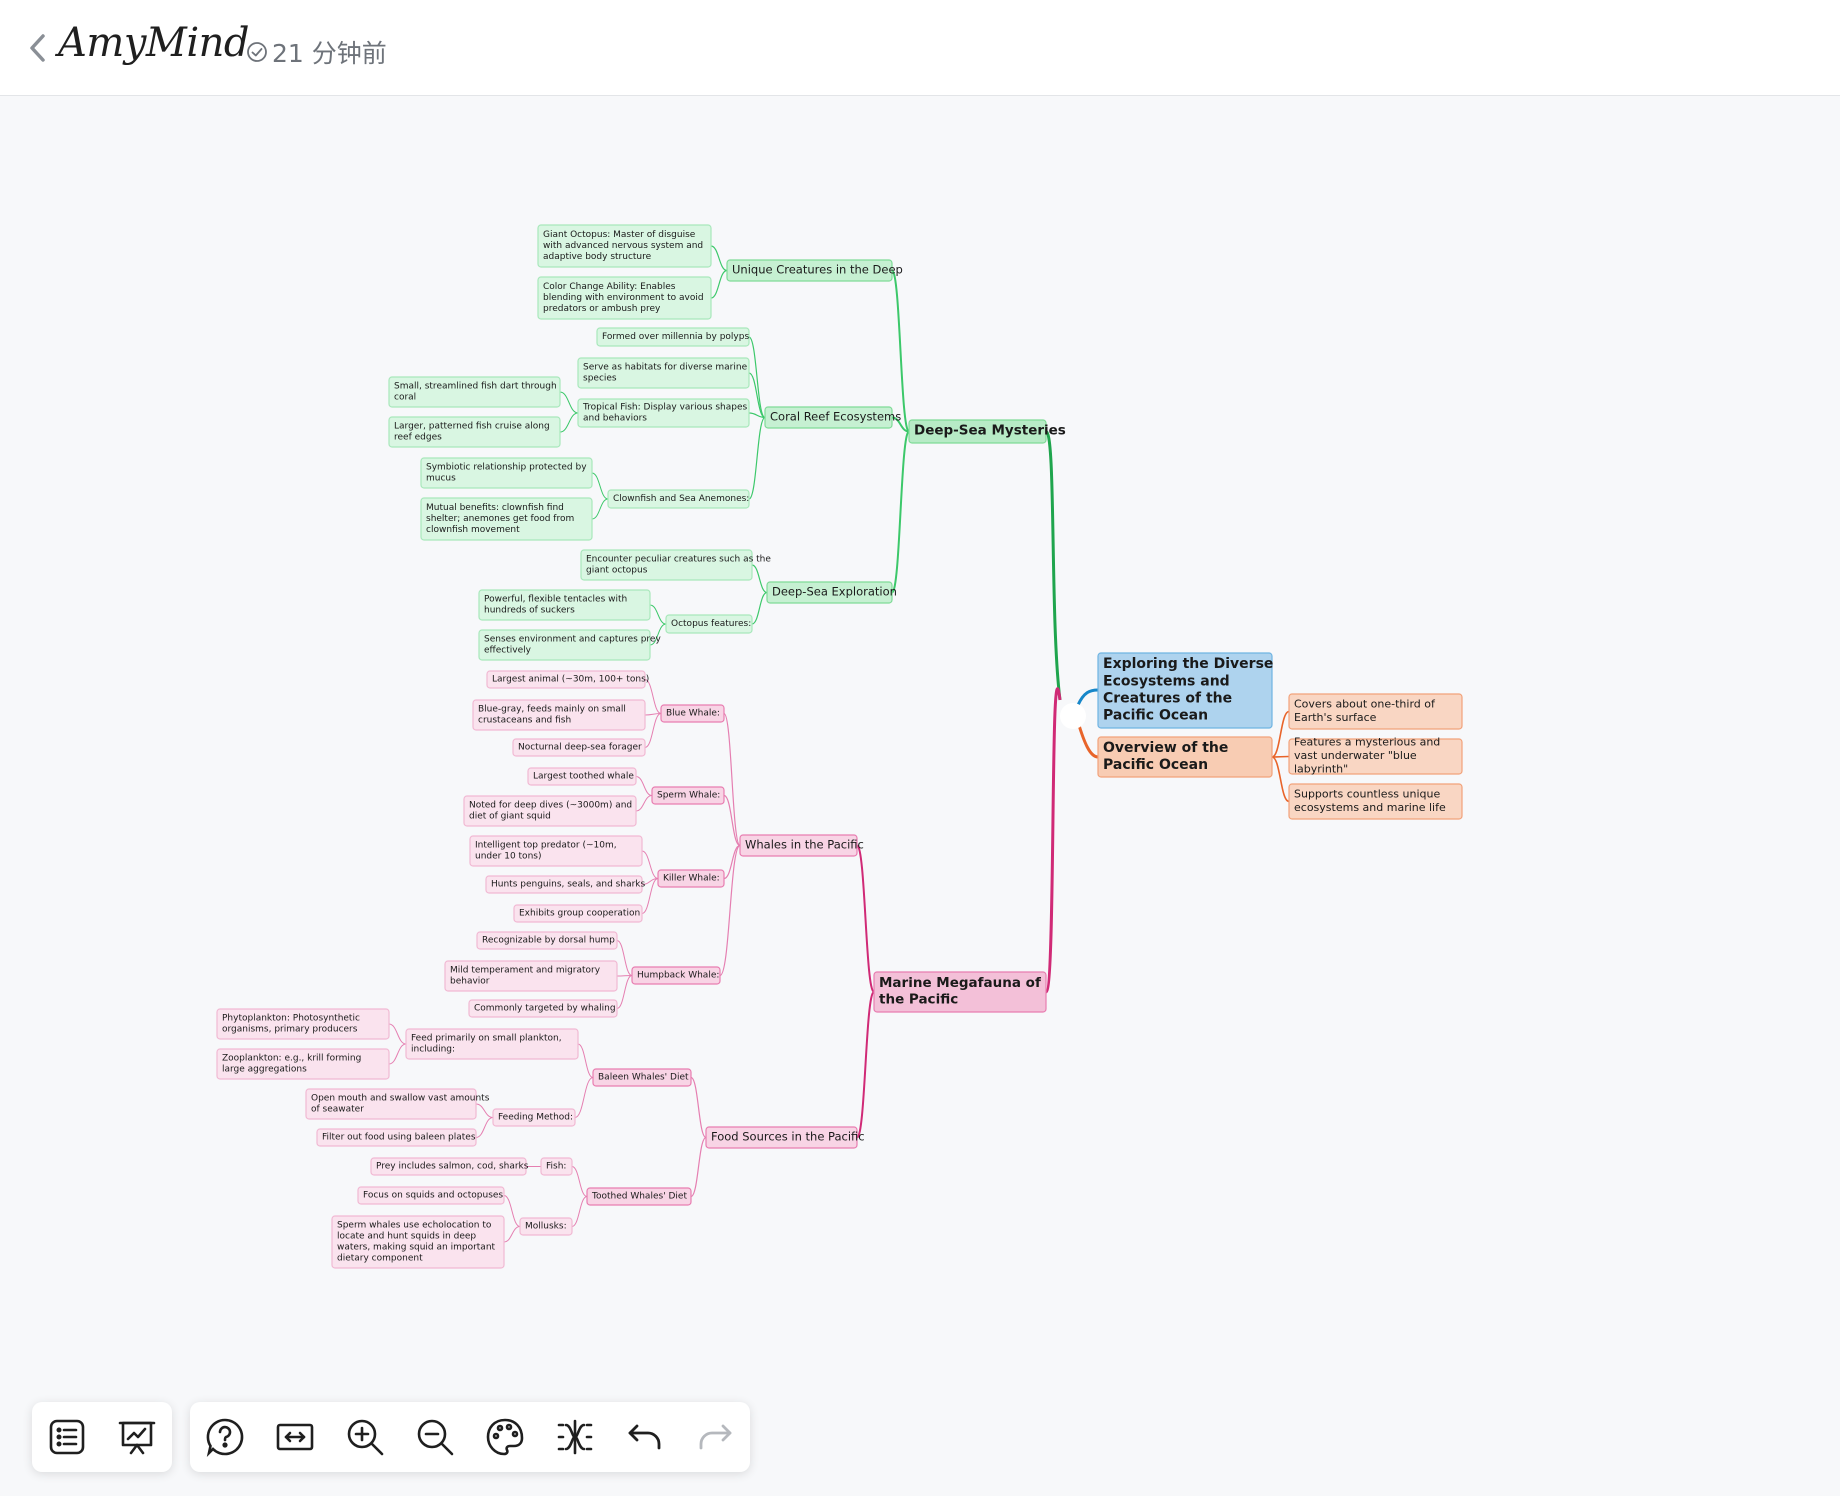  I want to click on node-overview: Overview of the Pacific Ocean, so click(1185, 757).